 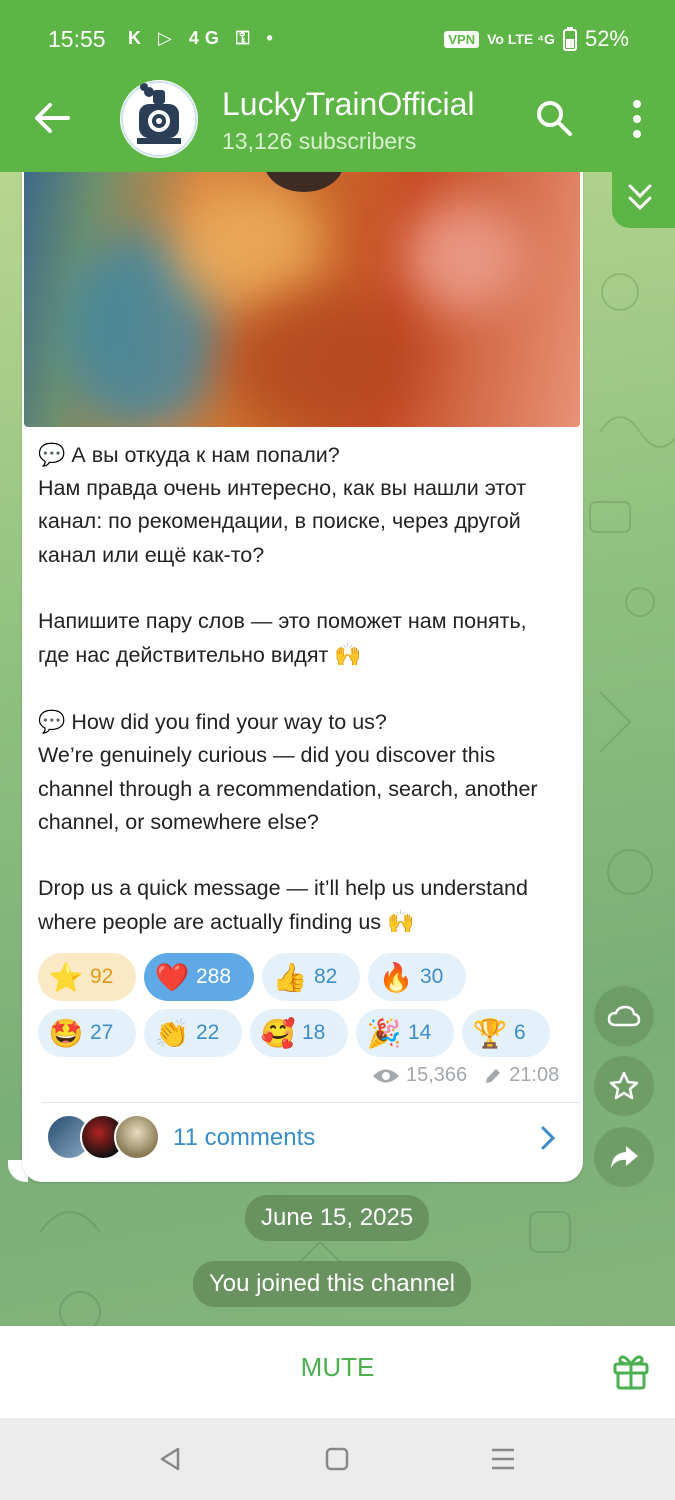 What do you see at coordinates (337, 39) in the screenshot?
I see `status-bar: 15:55 K ▷ 4G ⚿ • VPN Vo LTE ⁴G 52%` at bounding box center [337, 39].